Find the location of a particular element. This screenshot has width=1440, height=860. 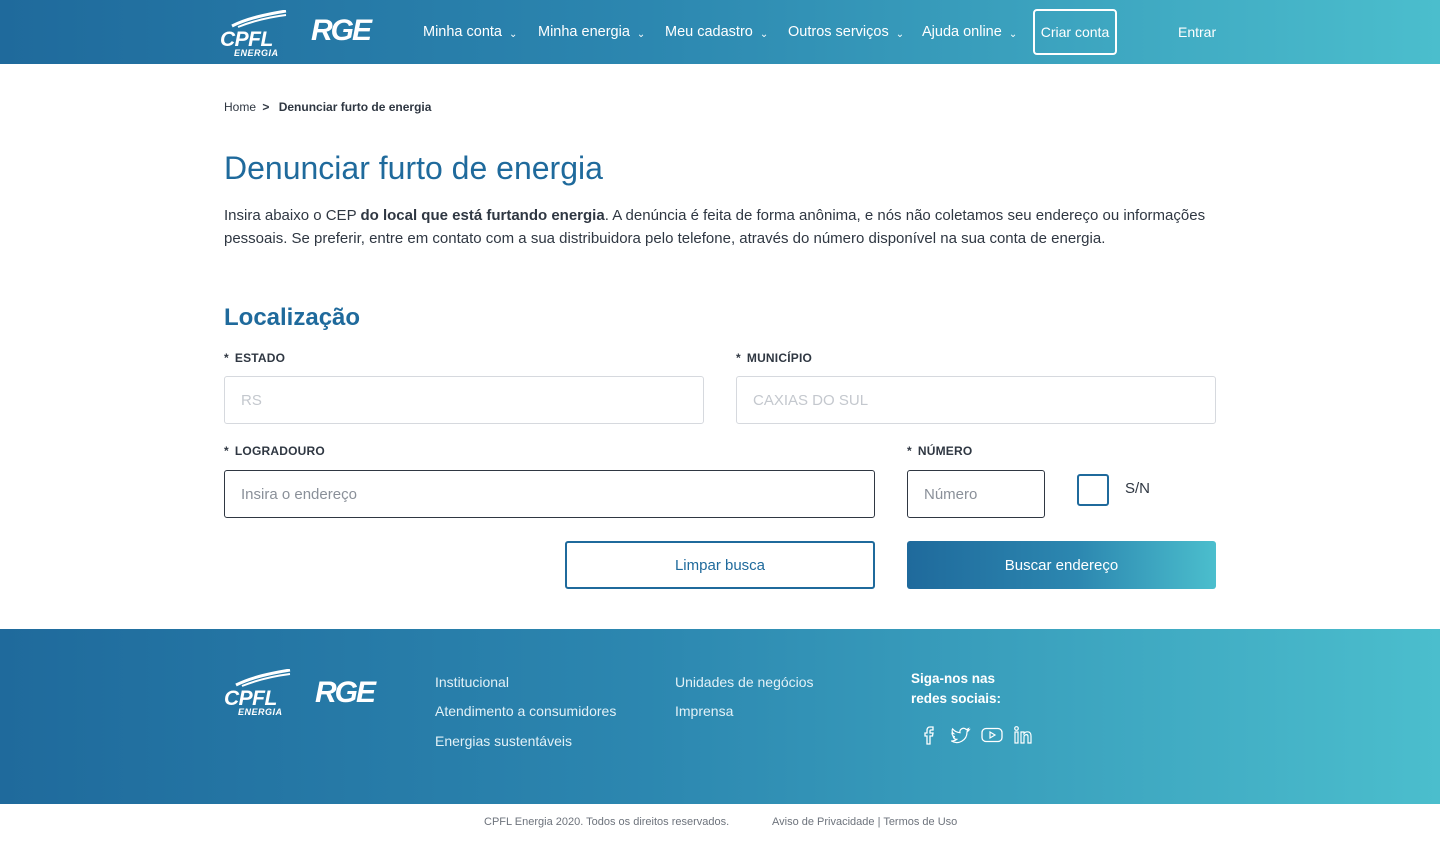

footer-link-atendimento: Atendimento a consumidores is located at coordinates (525, 711).